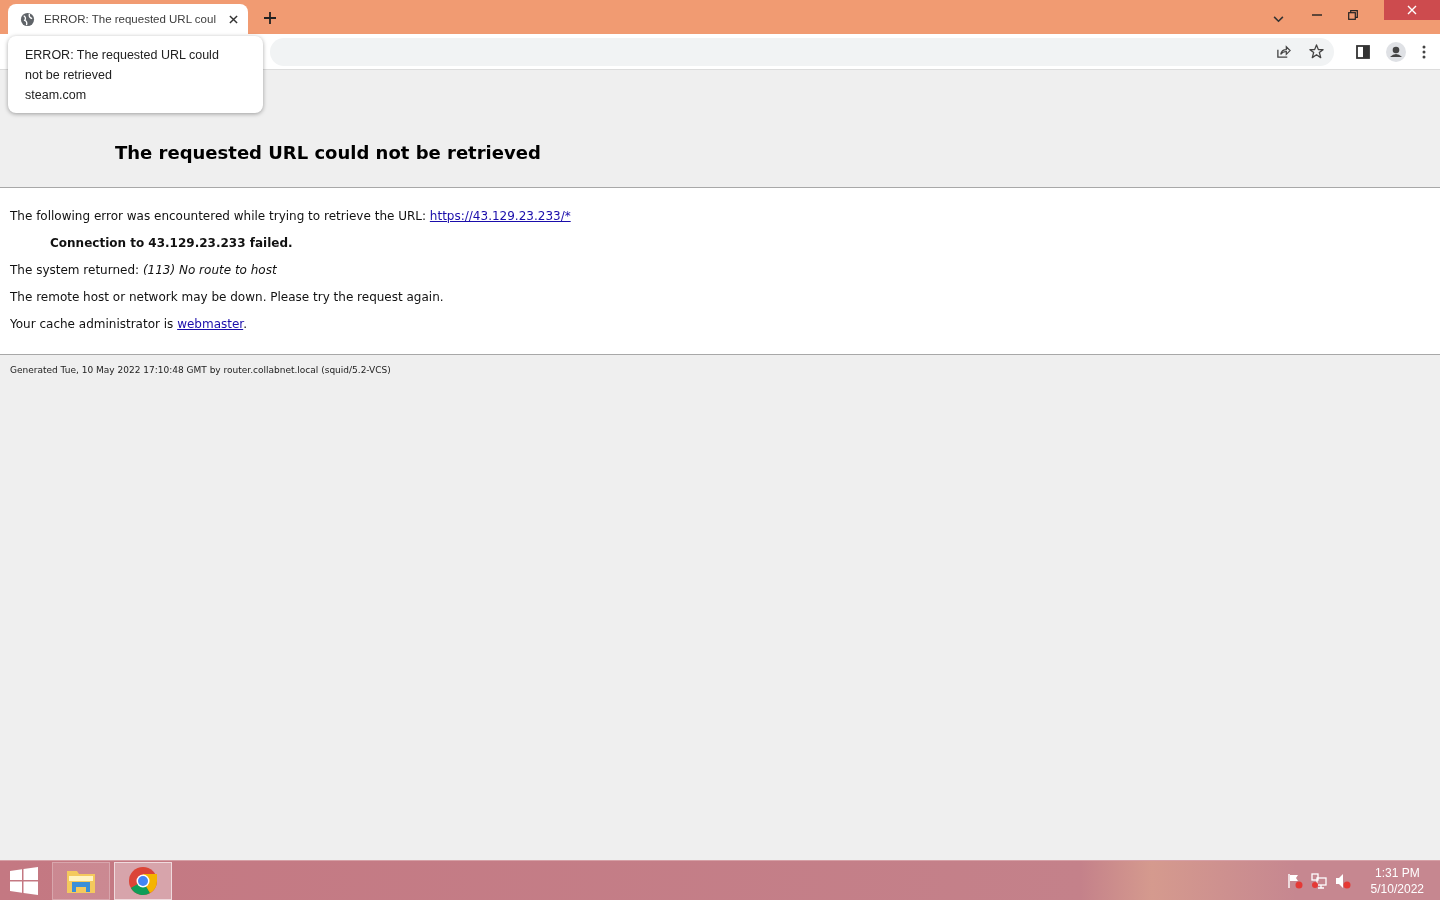 This screenshot has height=900, width=1440. I want to click on new-tab-icon, so click(270, 18).